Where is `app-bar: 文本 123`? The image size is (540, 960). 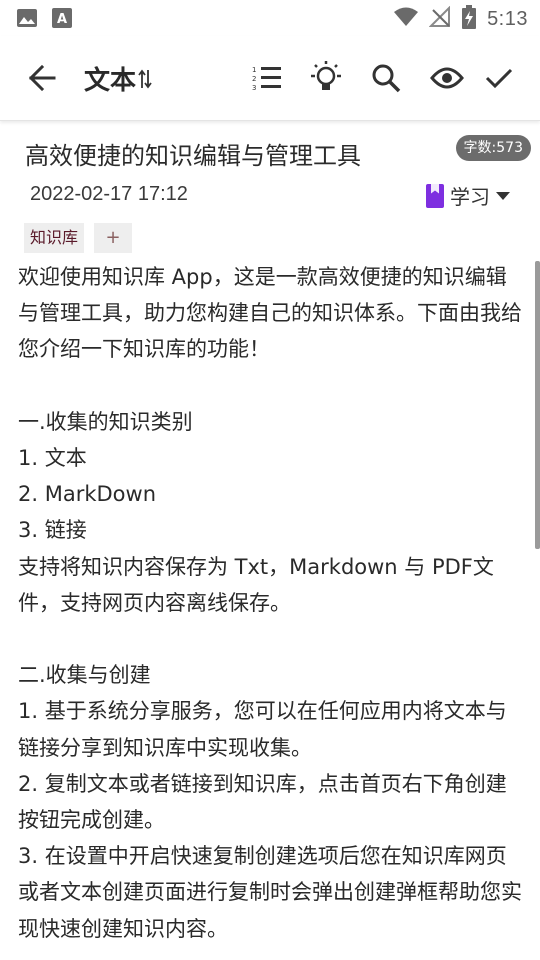 app-bar: 文本 123 is located at coordinates (270, 78).